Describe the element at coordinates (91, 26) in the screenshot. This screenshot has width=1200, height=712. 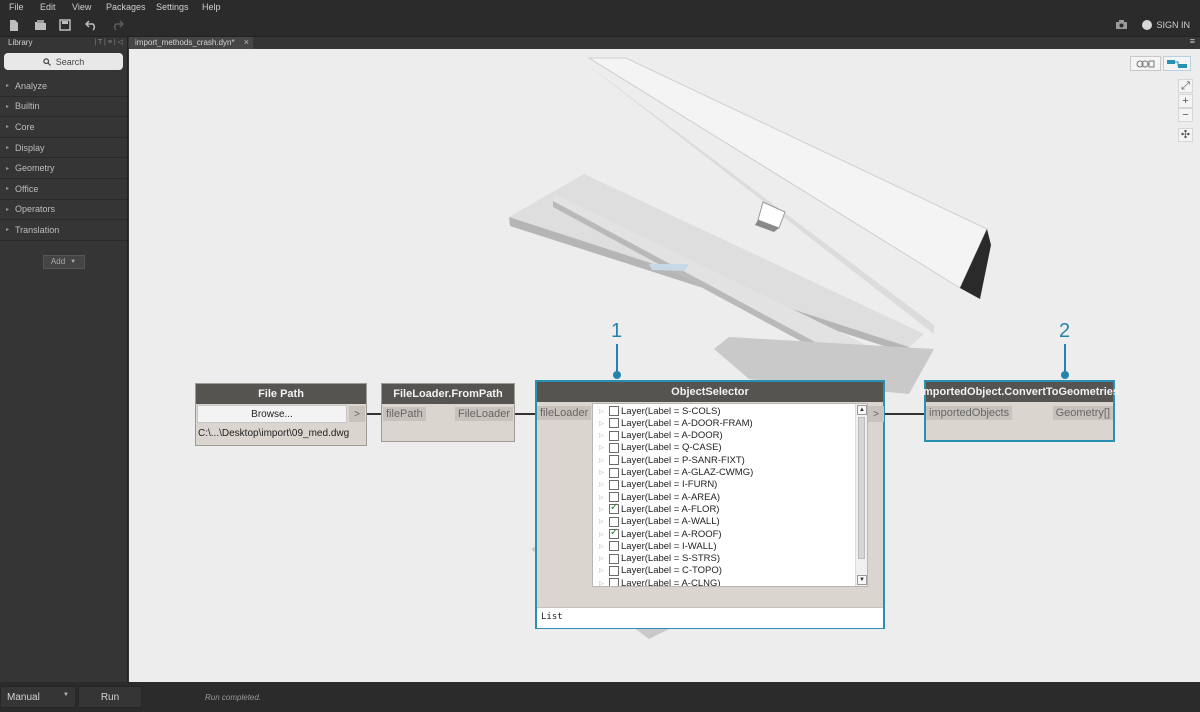
I see `undo-icon` at that location.